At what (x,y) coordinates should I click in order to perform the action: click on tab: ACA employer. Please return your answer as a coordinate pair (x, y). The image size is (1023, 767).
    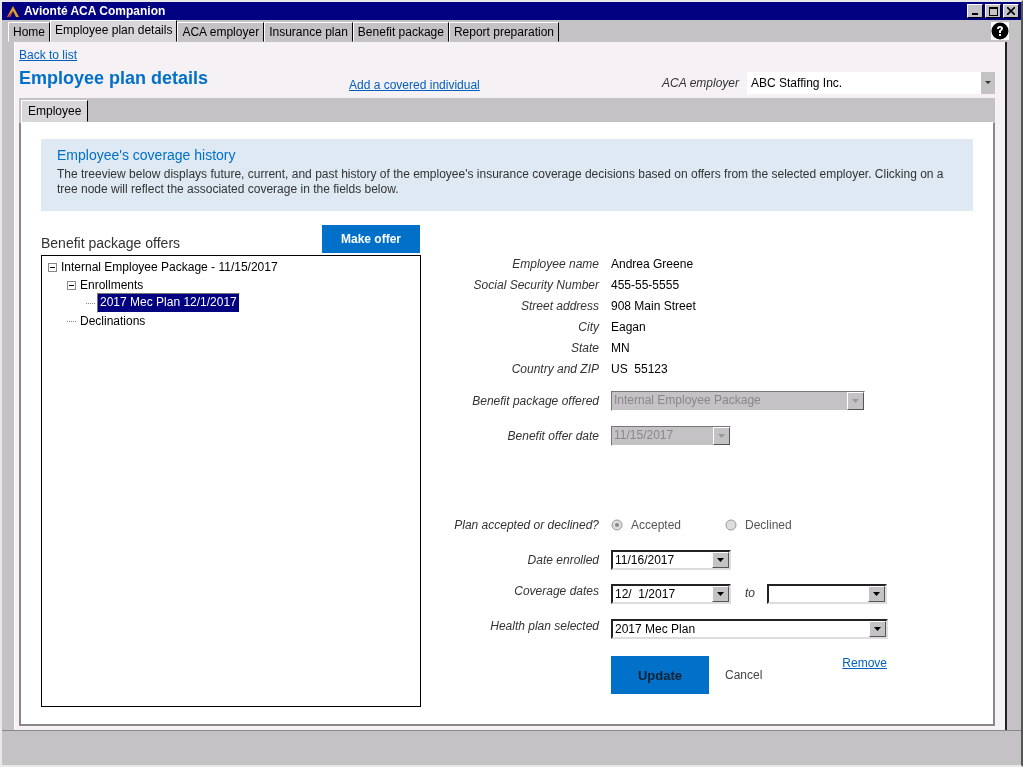
    Looking at the image, I should click on (221, 32).